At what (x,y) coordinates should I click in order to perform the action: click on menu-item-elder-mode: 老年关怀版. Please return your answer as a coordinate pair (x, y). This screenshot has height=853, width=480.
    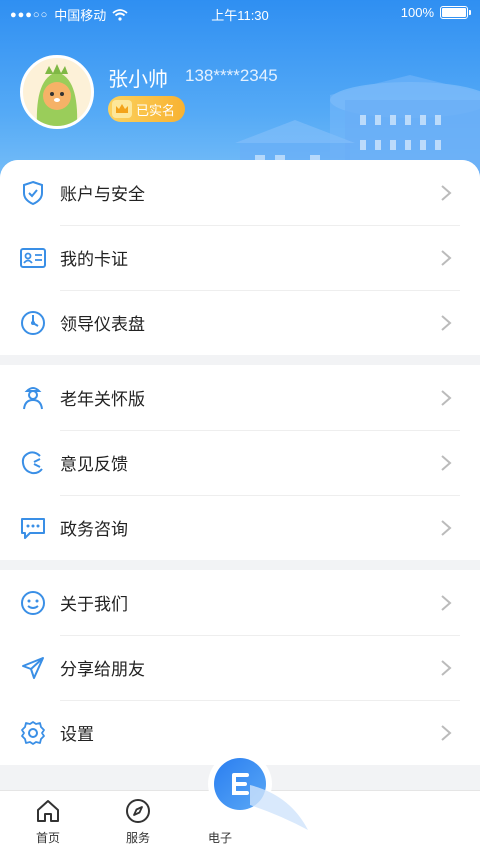
    Looking at the image, I should click on (240, 397).